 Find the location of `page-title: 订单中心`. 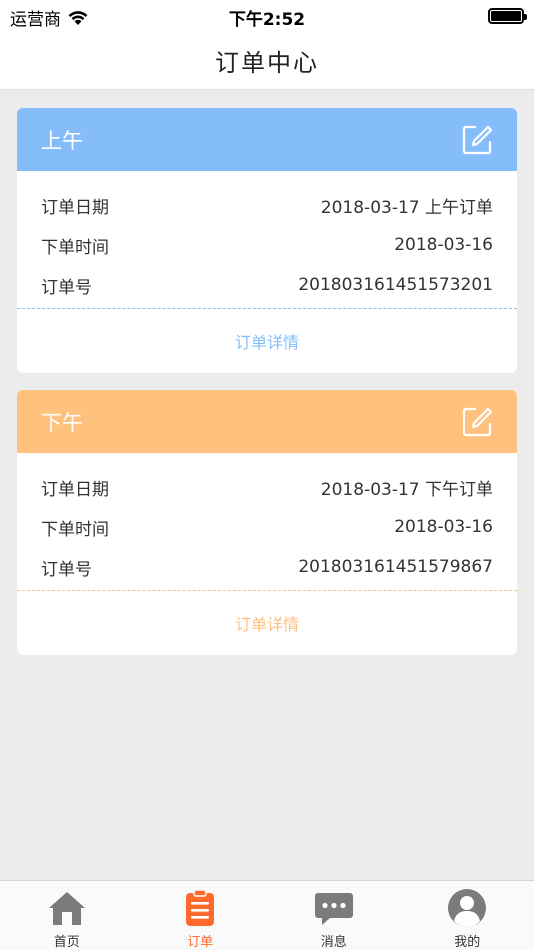

page-title: 订单中心 is located at coordinates (267, 63).